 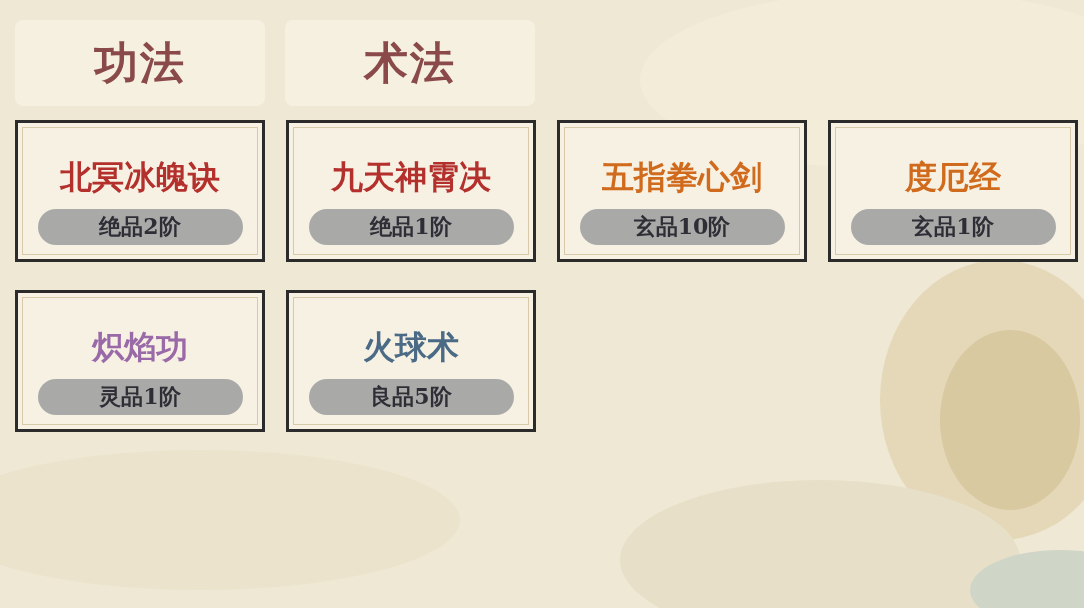 I want to click on technique-name: 火球术, so click(x=411, y=347).